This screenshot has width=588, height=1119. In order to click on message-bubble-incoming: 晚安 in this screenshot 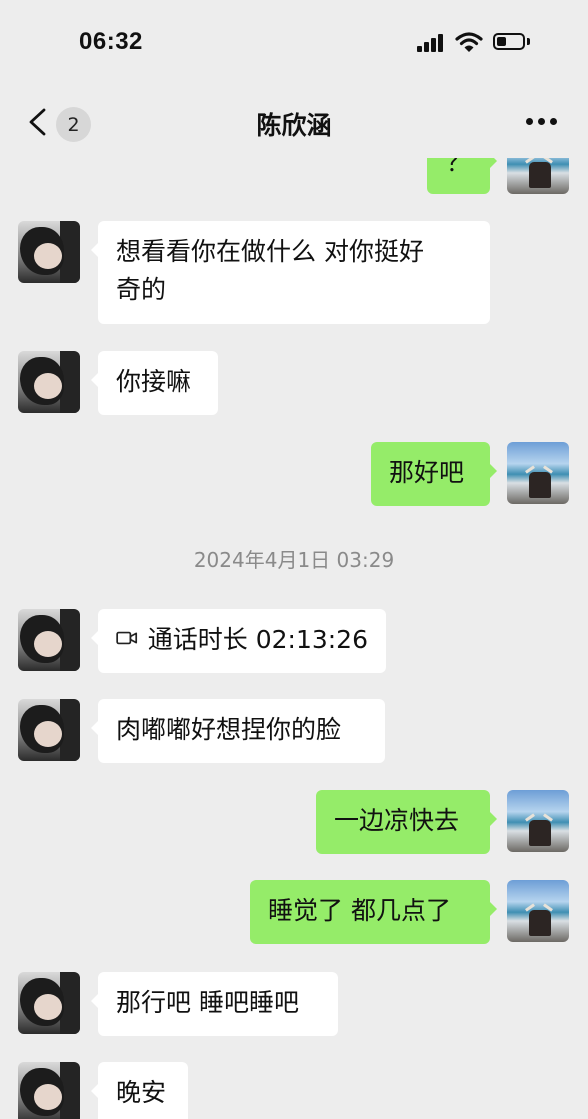, I will do `click(139, 1090)`.